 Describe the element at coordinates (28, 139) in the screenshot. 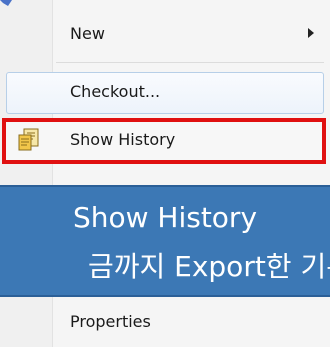

I see `history-document-icon` at that location.